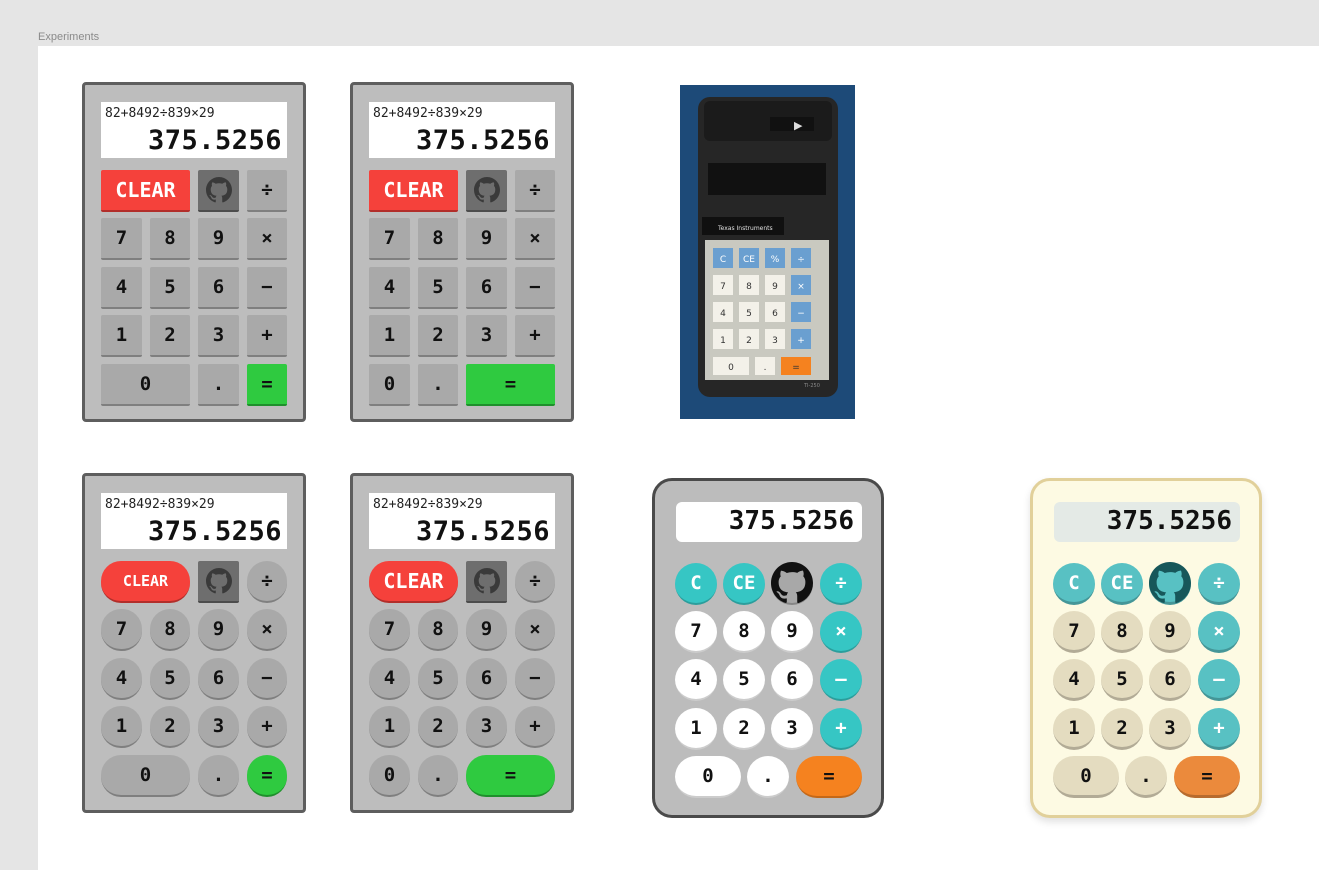  I want to click on minus-button: –, so click(841, 680).